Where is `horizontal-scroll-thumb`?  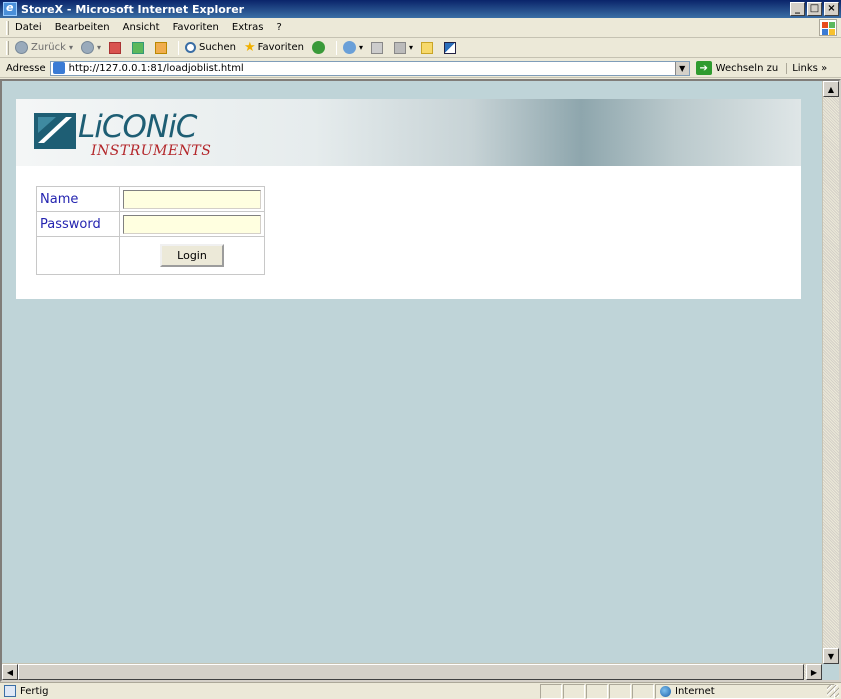 horizontal-scroll-thumb is located at coordinates (411, 672).